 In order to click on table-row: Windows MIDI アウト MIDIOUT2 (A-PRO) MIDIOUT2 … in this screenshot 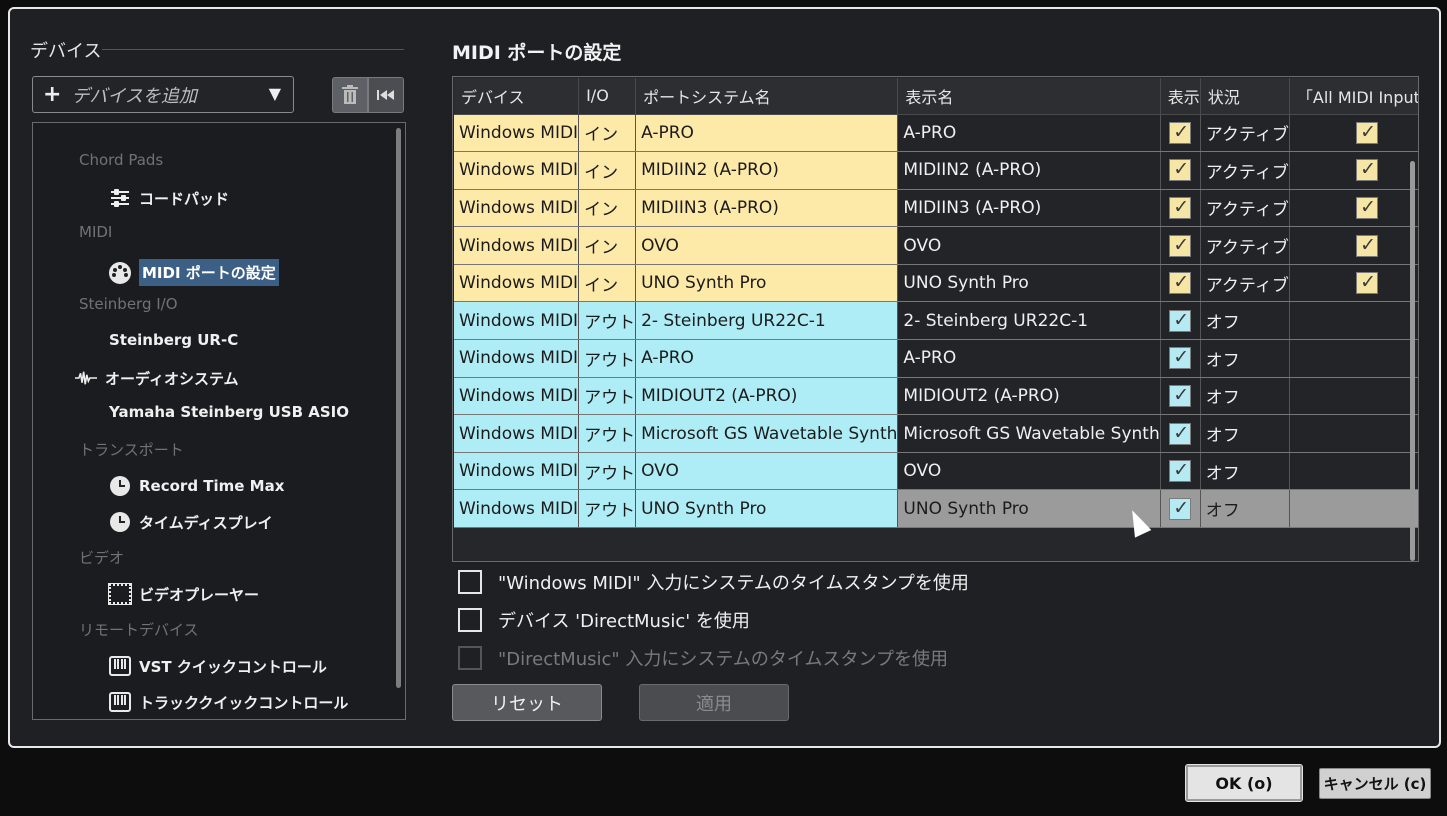, I will do `click(936, 396)`.